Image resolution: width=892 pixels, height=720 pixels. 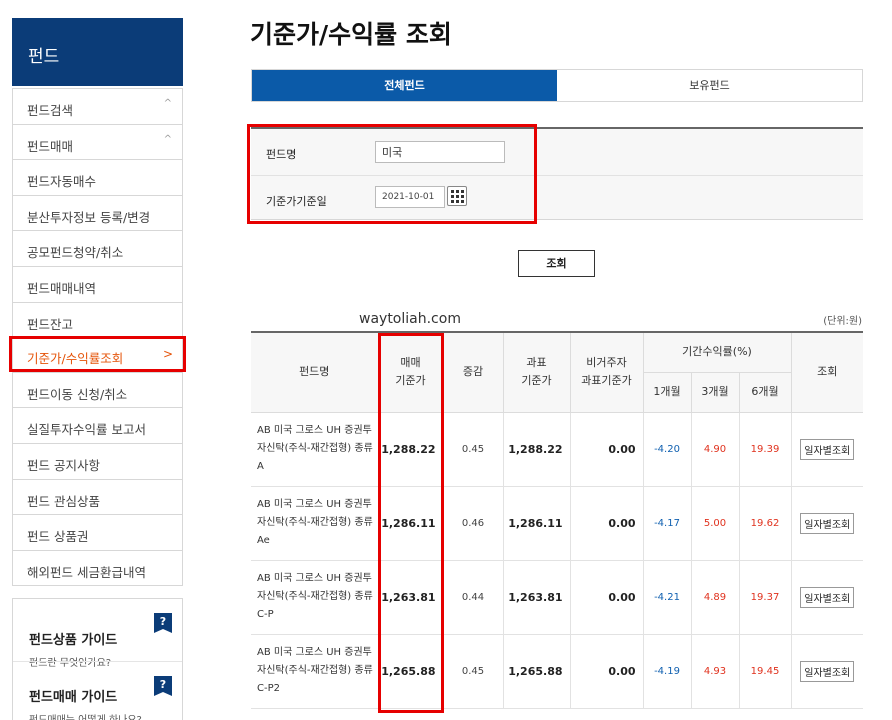 What do you see at coordinates (62, 182) in the screenshot?
I see `sidebar-item-label: 펀드자동매수` at bounding box center [62, 182].